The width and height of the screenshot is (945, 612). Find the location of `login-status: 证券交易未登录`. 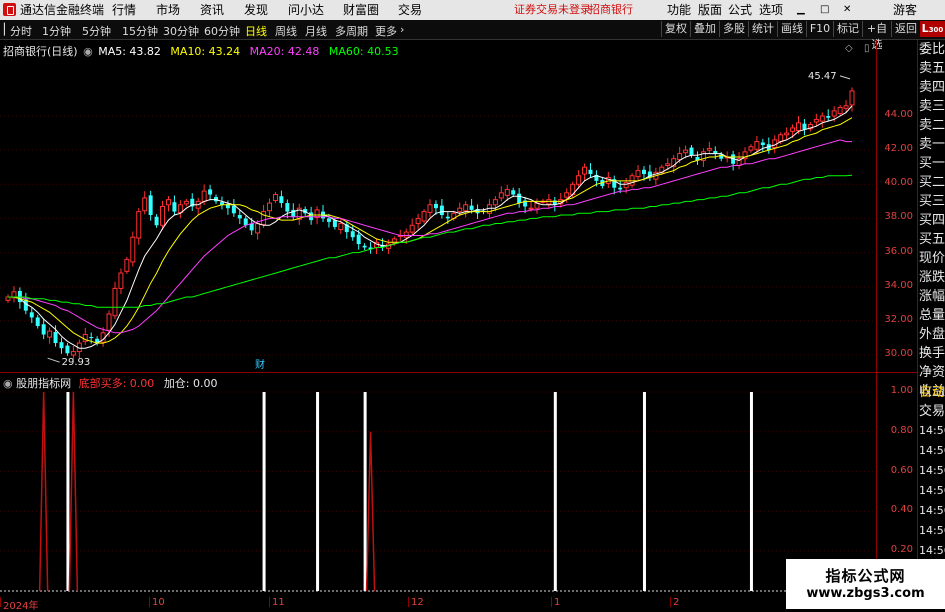

login-status: 证券交易未登录 is located at coordinates (552, 10).